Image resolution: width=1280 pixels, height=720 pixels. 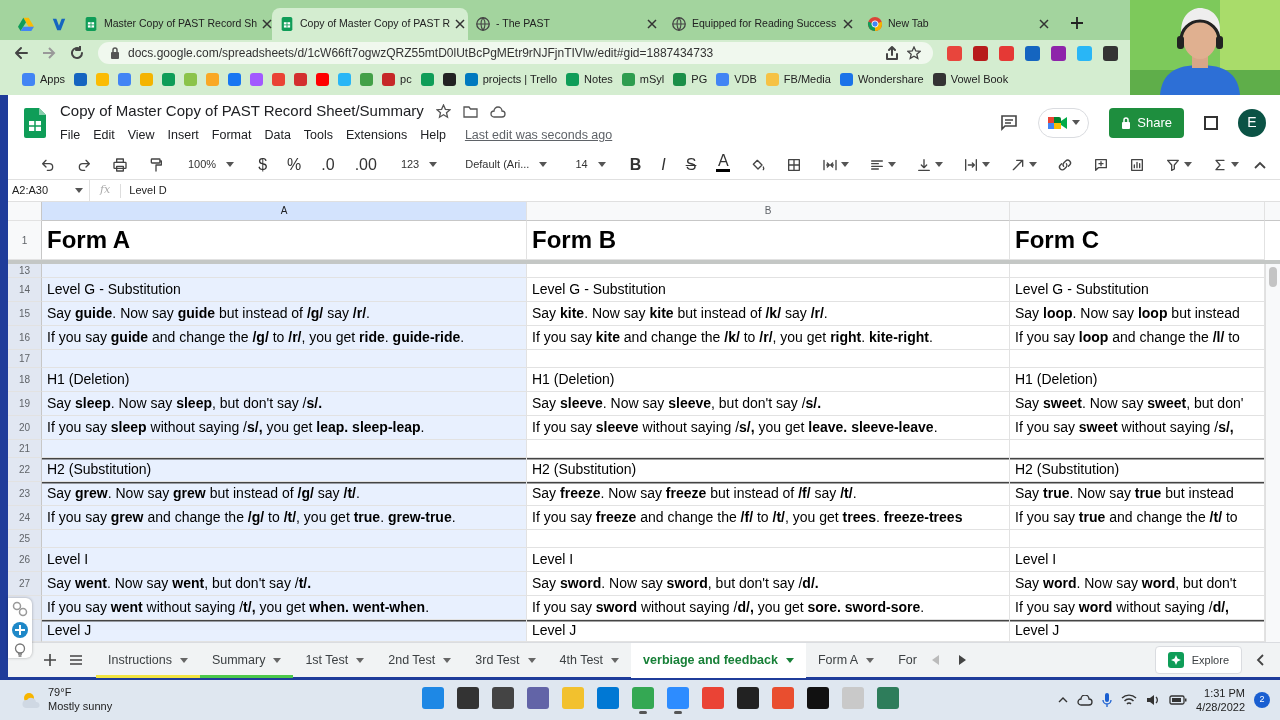 What do you see at coordinates (370, 24) in the screenshot?
I see `browser-tab: Copy of Master Copy of PAST R` at bounding box center [370, 24].